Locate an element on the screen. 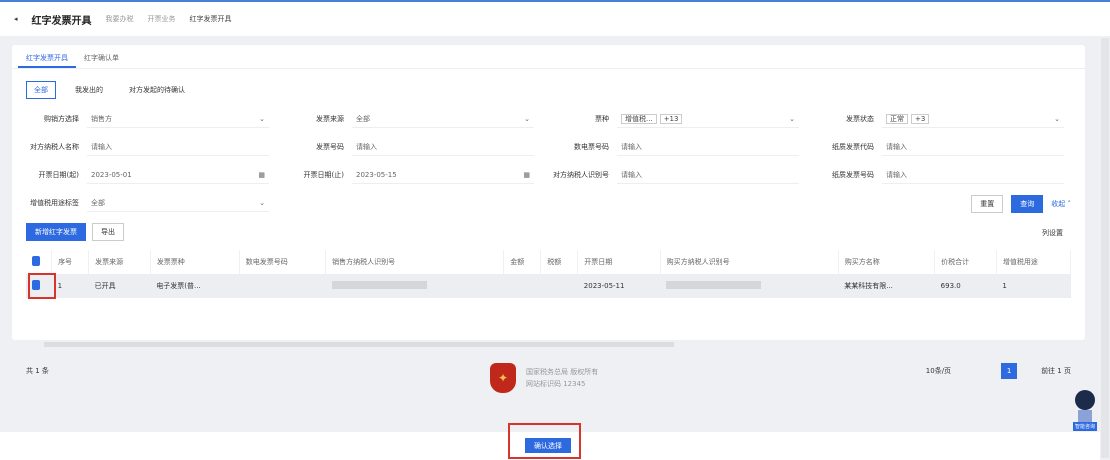 The image size is (1110, 460). paper-no-input: 请输入 is located at coordinates (973, 175).